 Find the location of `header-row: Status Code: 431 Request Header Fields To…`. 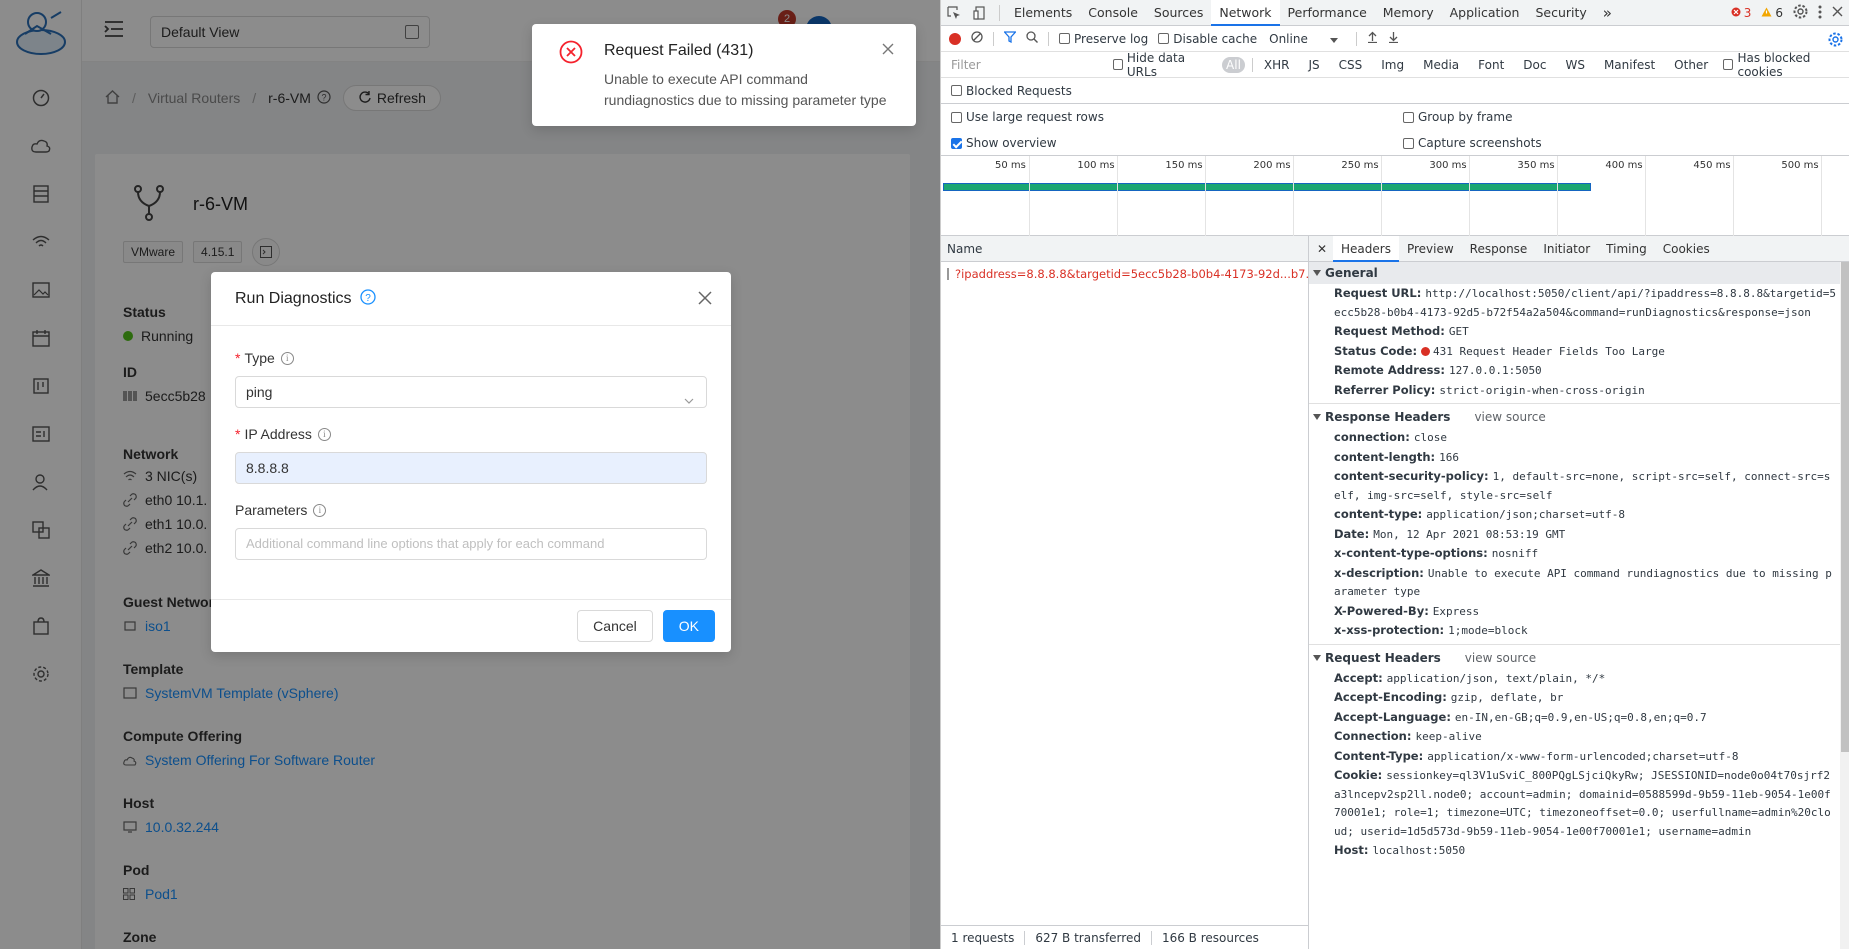

header-row: Status Code: 431 Request Header Fields To… is located at coordinates (1574, 352).